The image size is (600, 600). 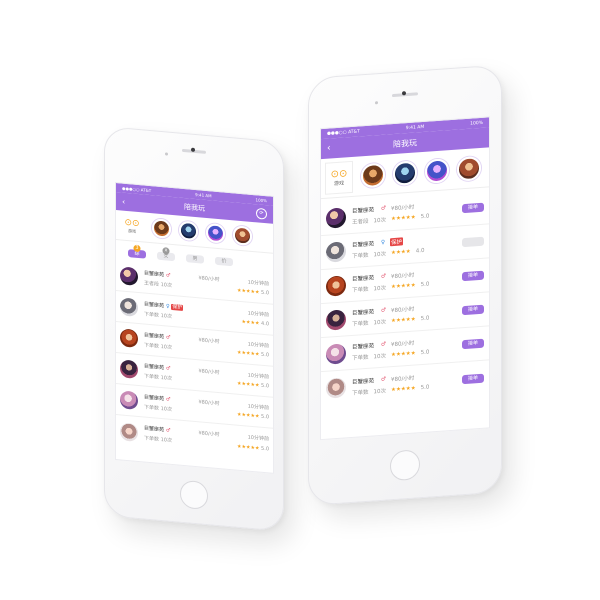 What do you see at coordinates (473, 242) in the screenshot?
I see `accept-order-button-disabled` at bounding box center [473, 242].